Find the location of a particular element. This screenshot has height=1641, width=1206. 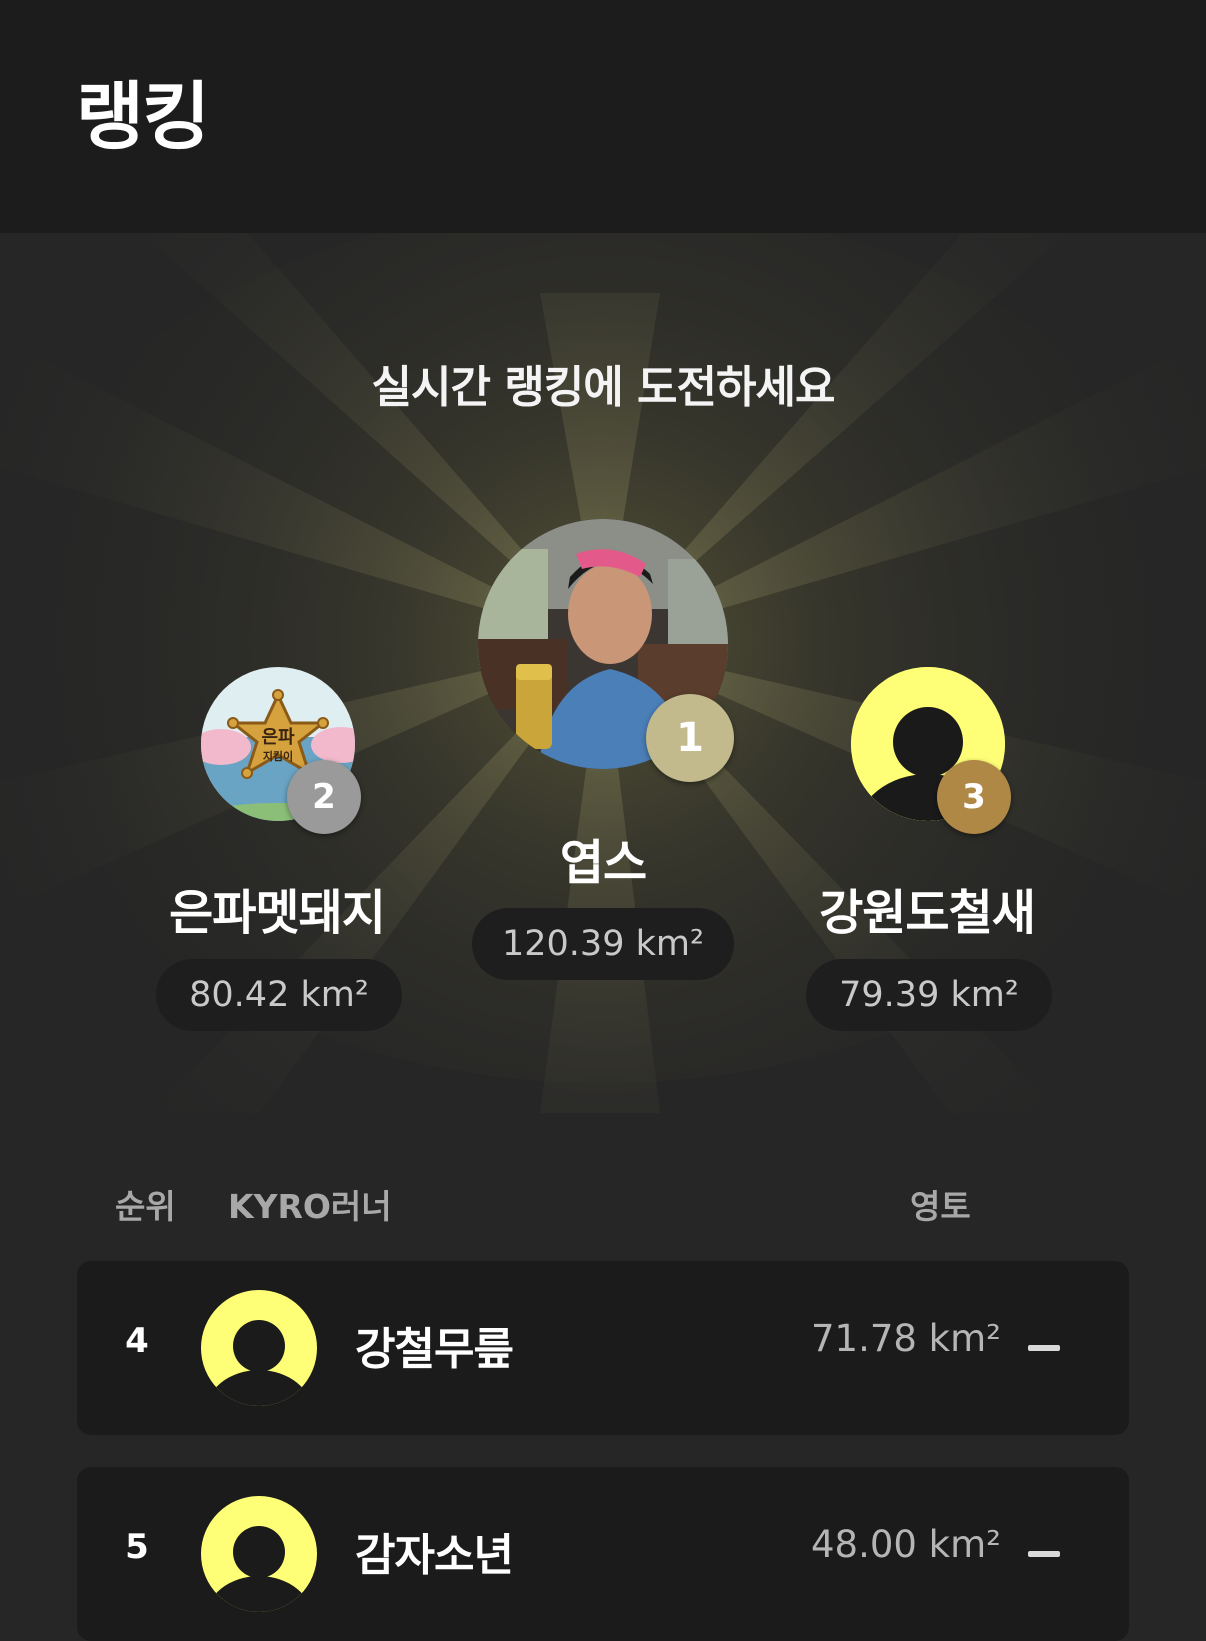

column-header-territory: 영토 is located at coordinates (940, 1206).